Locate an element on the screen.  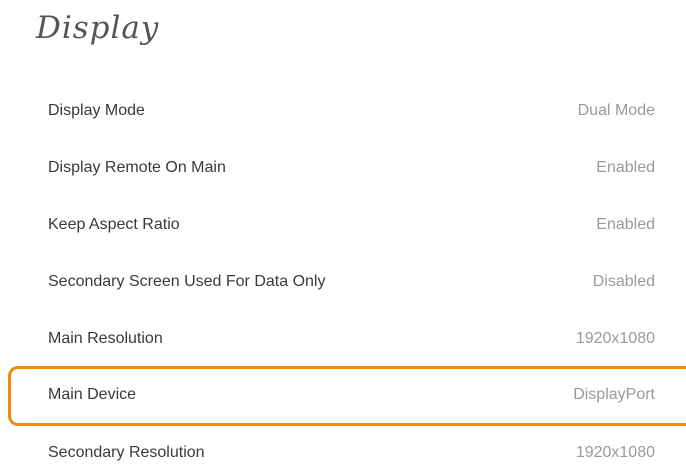
setting-label: Keep Aspect Ratio is located at coordinates (114, 224).